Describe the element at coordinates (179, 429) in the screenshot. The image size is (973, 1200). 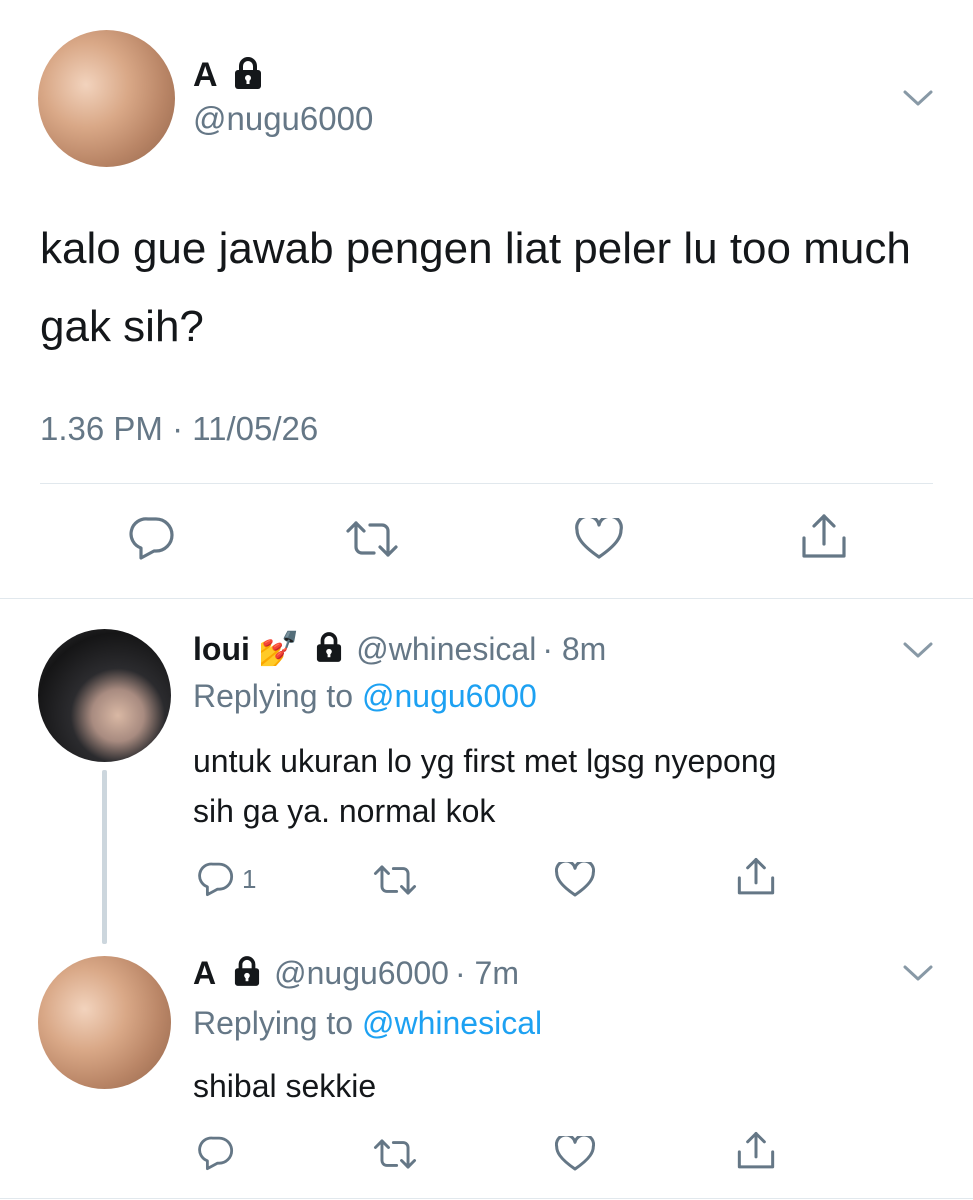
I see `timestamp: 1.36 PM · 11/05/26` at that location.